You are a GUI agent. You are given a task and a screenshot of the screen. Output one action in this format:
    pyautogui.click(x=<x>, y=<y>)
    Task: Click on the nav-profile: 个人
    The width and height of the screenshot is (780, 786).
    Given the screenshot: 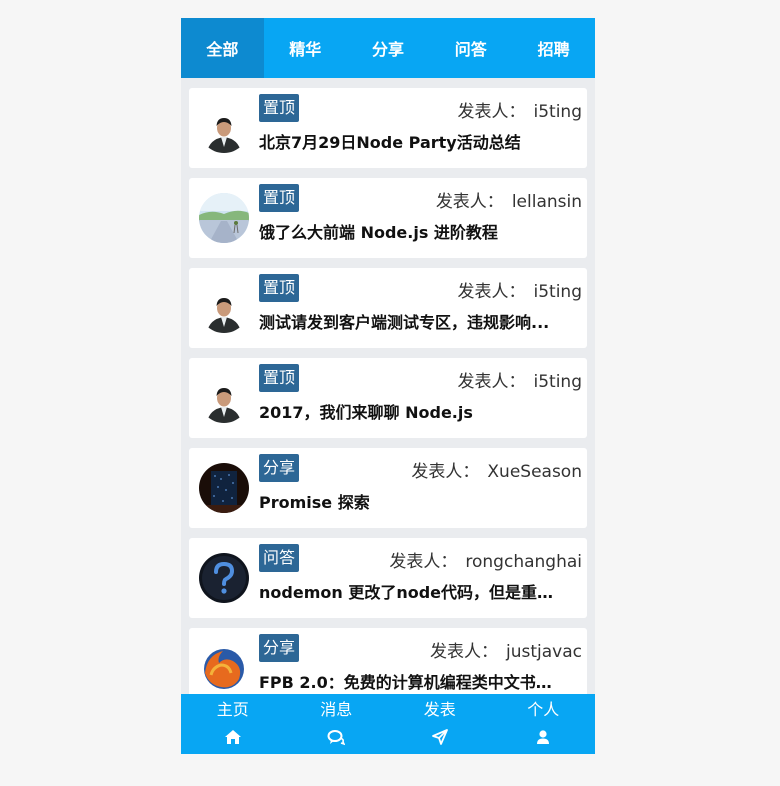 What is the action you would take?
    pyautogui.click(x=544, y=724)
    